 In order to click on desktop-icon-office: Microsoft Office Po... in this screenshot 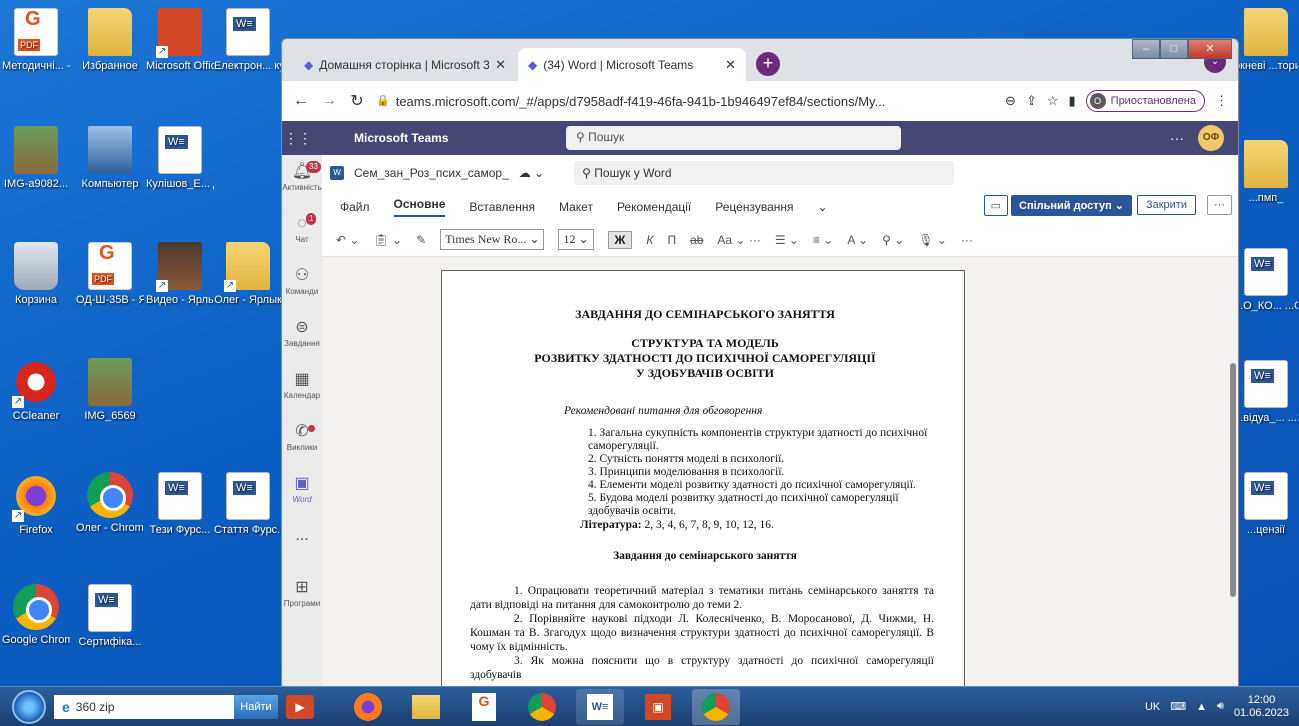, I will do `click(180, 40)`.